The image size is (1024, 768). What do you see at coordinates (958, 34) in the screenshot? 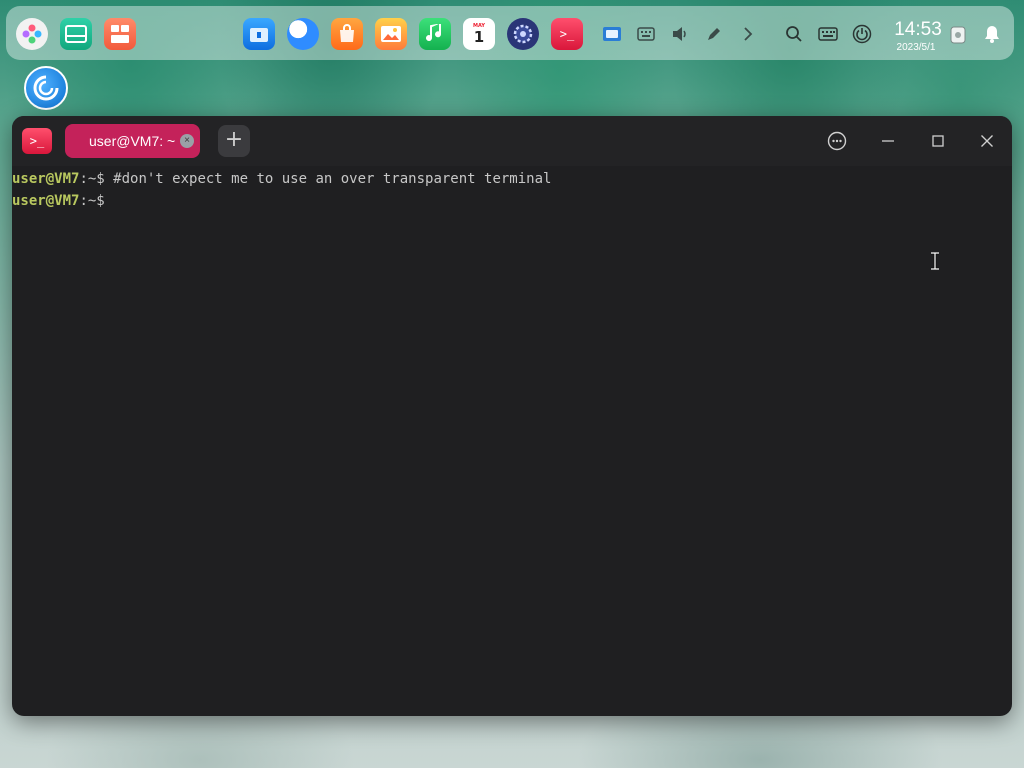
I see `trash-icon` at bounding box center [958, 34].